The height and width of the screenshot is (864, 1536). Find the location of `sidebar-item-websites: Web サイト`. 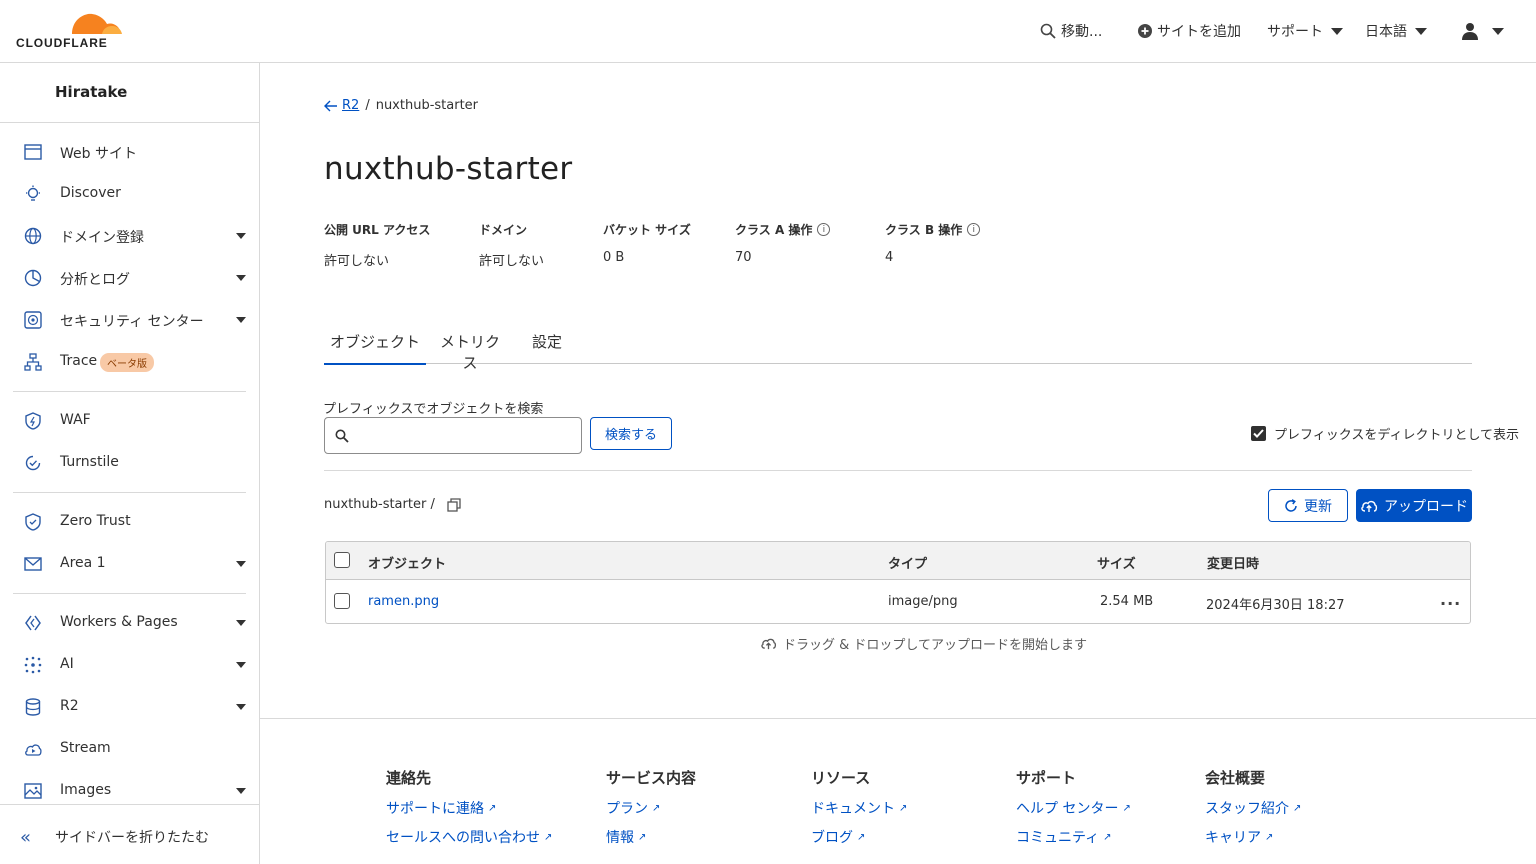

sidebar-item-websites: Web サイト is located at coordinates (129, 152).